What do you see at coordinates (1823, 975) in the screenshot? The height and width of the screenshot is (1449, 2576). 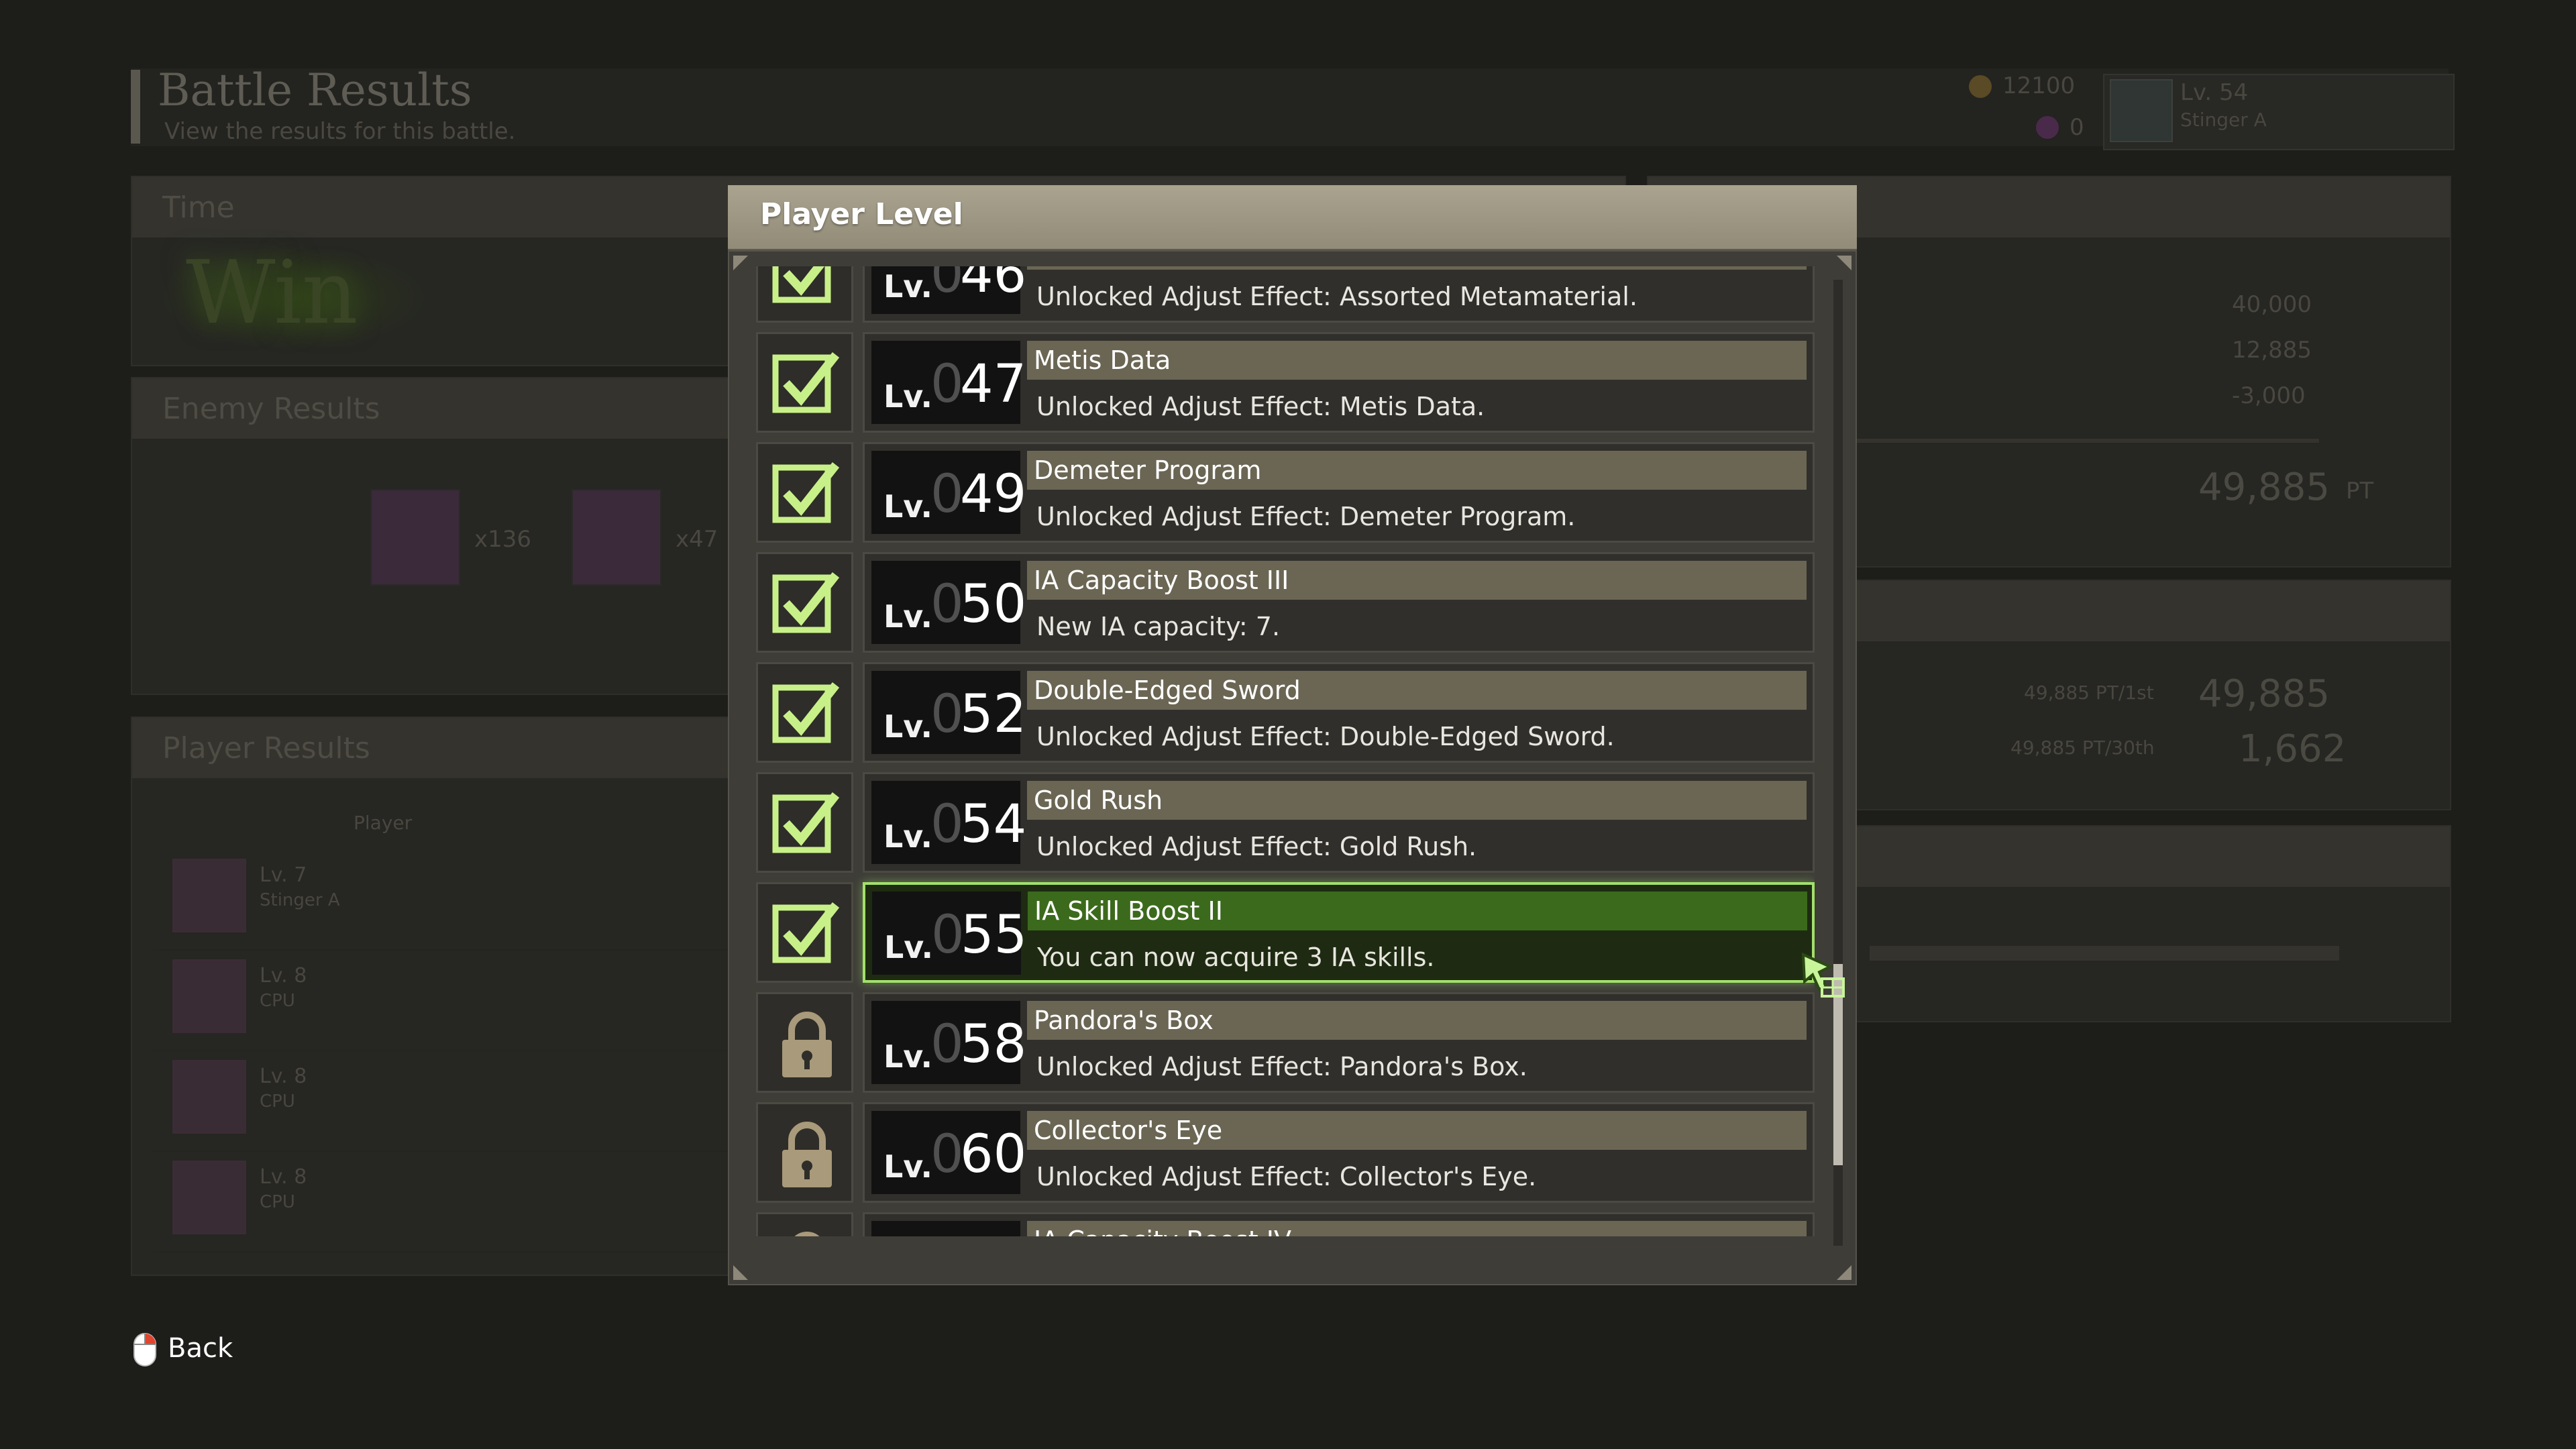 I see `cursor-icon` at bounding box center [1823, 975].